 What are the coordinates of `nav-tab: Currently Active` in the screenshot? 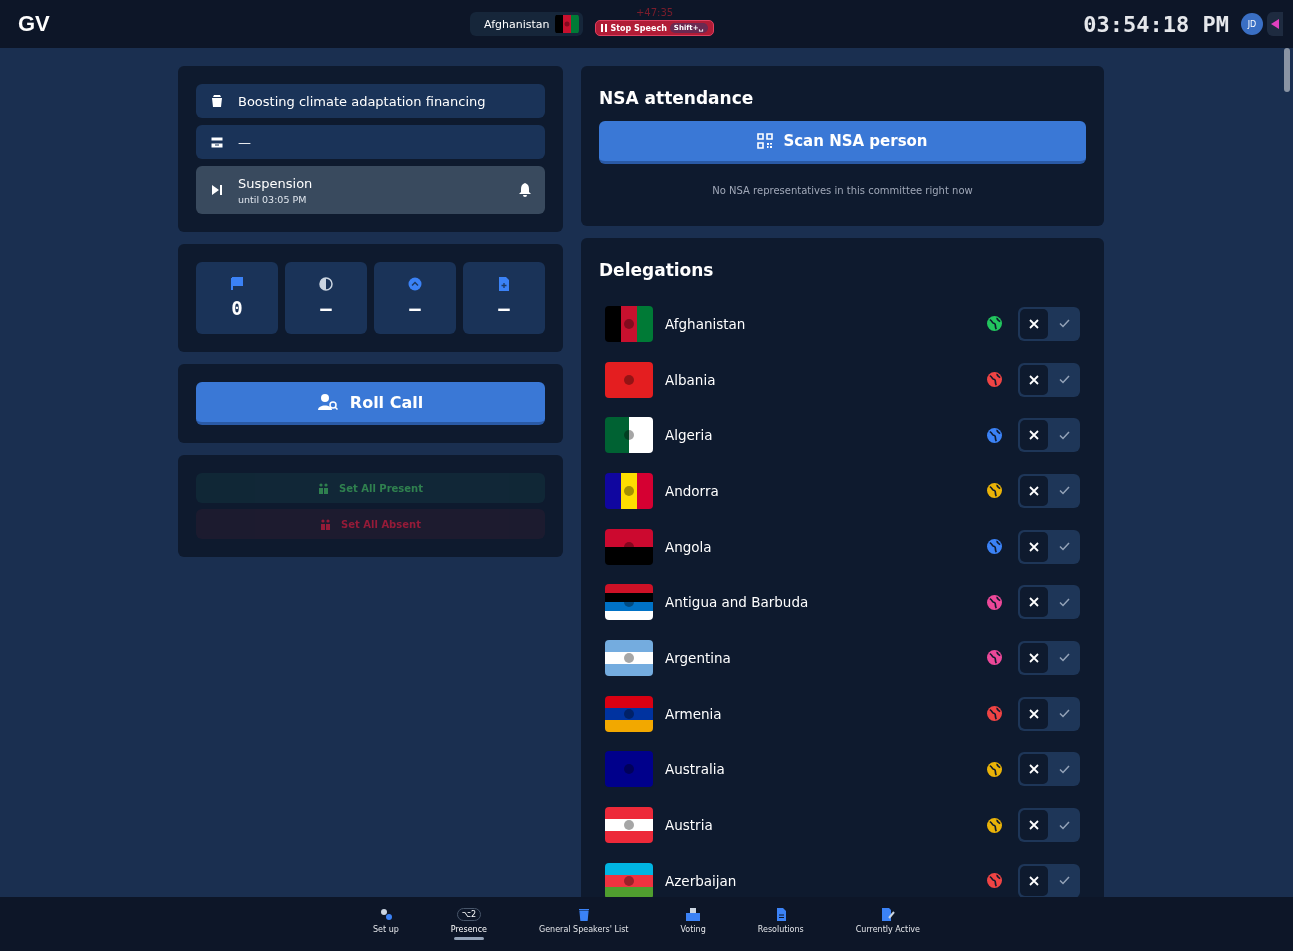 It's located at (888, 924).